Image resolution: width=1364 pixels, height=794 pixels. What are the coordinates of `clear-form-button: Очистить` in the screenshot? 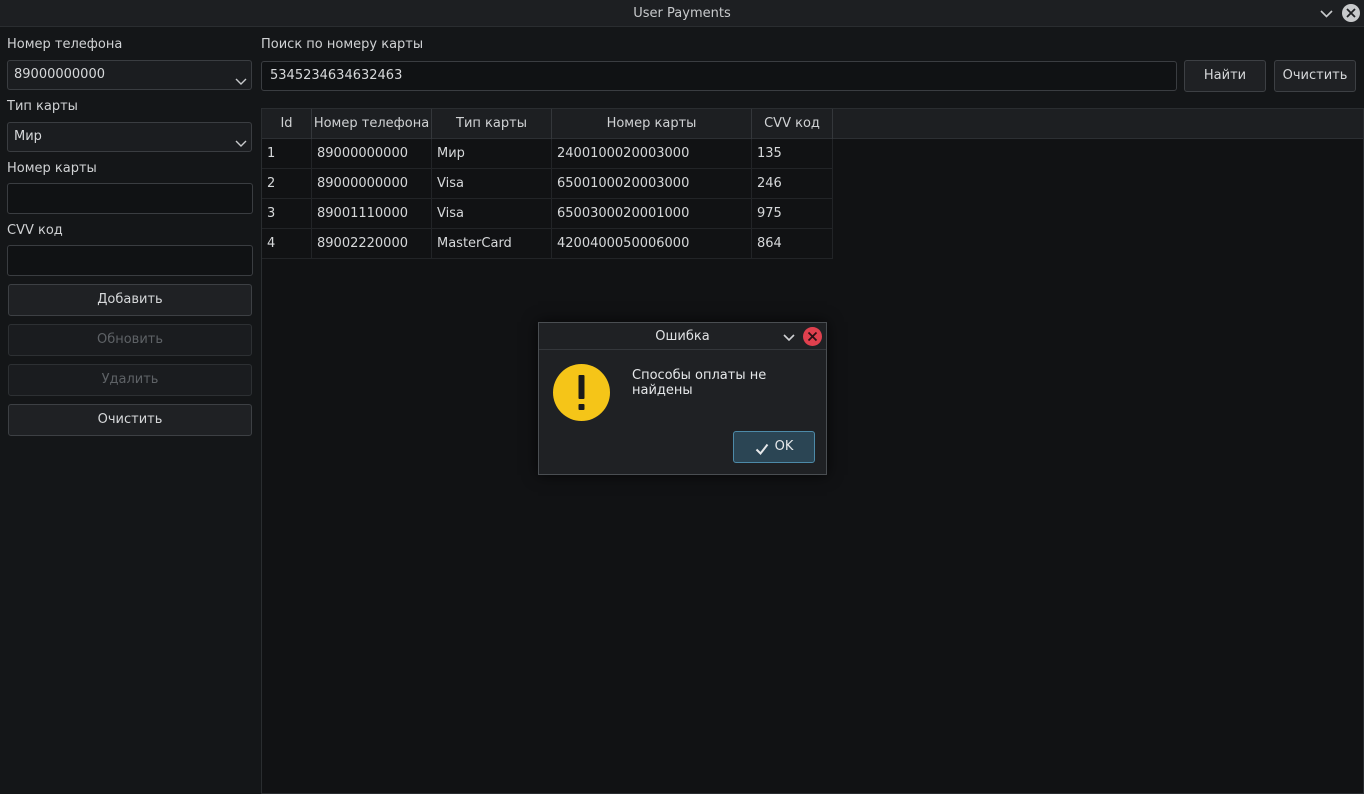 It's located at (130, 420).